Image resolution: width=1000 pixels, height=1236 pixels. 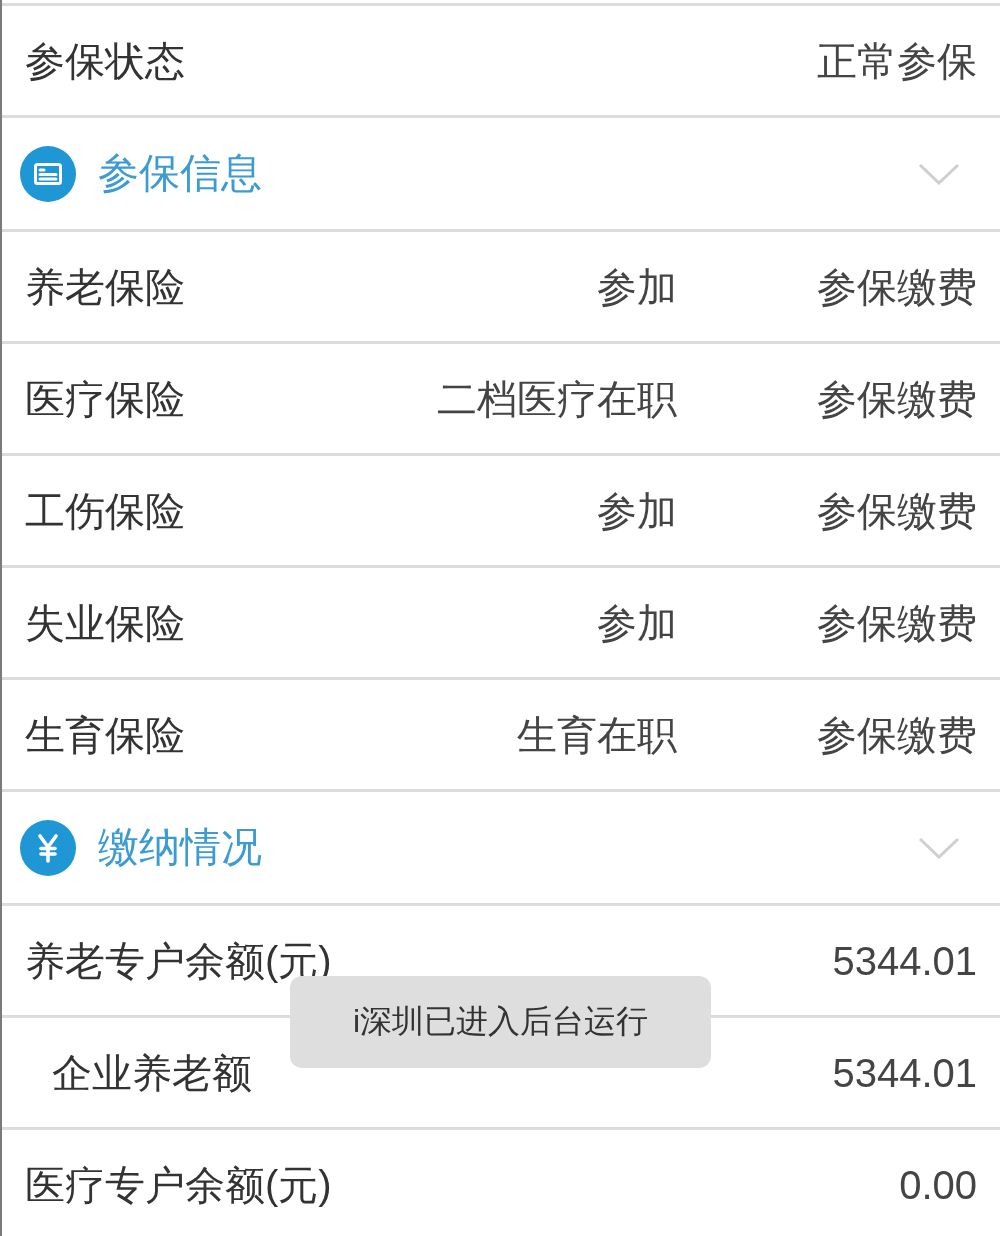 What do you see at coordinates (180, 173) in the screenshot?
I see `section-title: 参保信息` at bounding box center [180, 173].